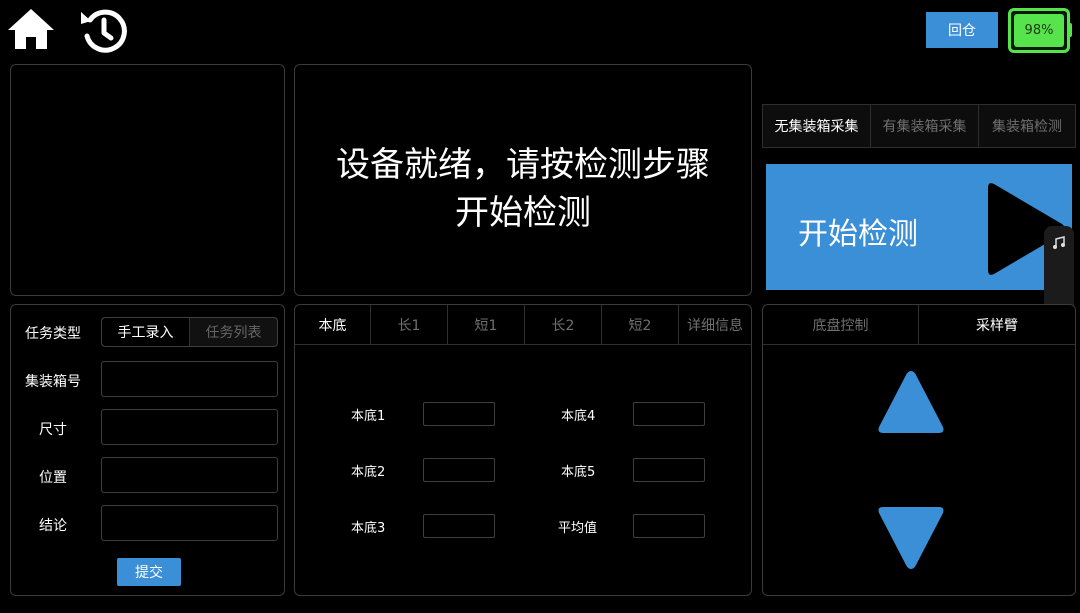 Image resolution: width=1080 pixels, height=613 pixels. I want to click on baseline-2-value, so click(459, 470).